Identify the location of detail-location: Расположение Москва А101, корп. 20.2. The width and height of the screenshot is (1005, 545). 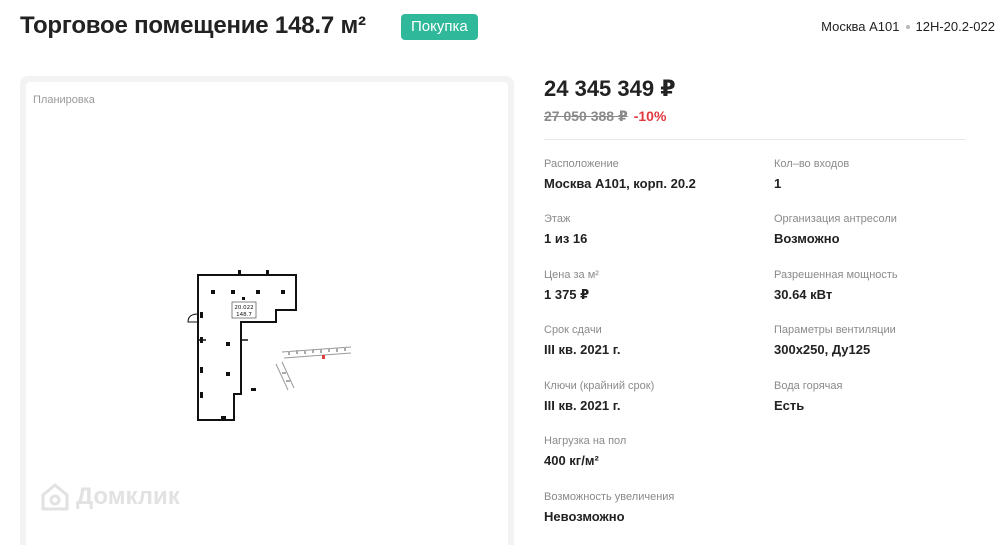
(620, 174).